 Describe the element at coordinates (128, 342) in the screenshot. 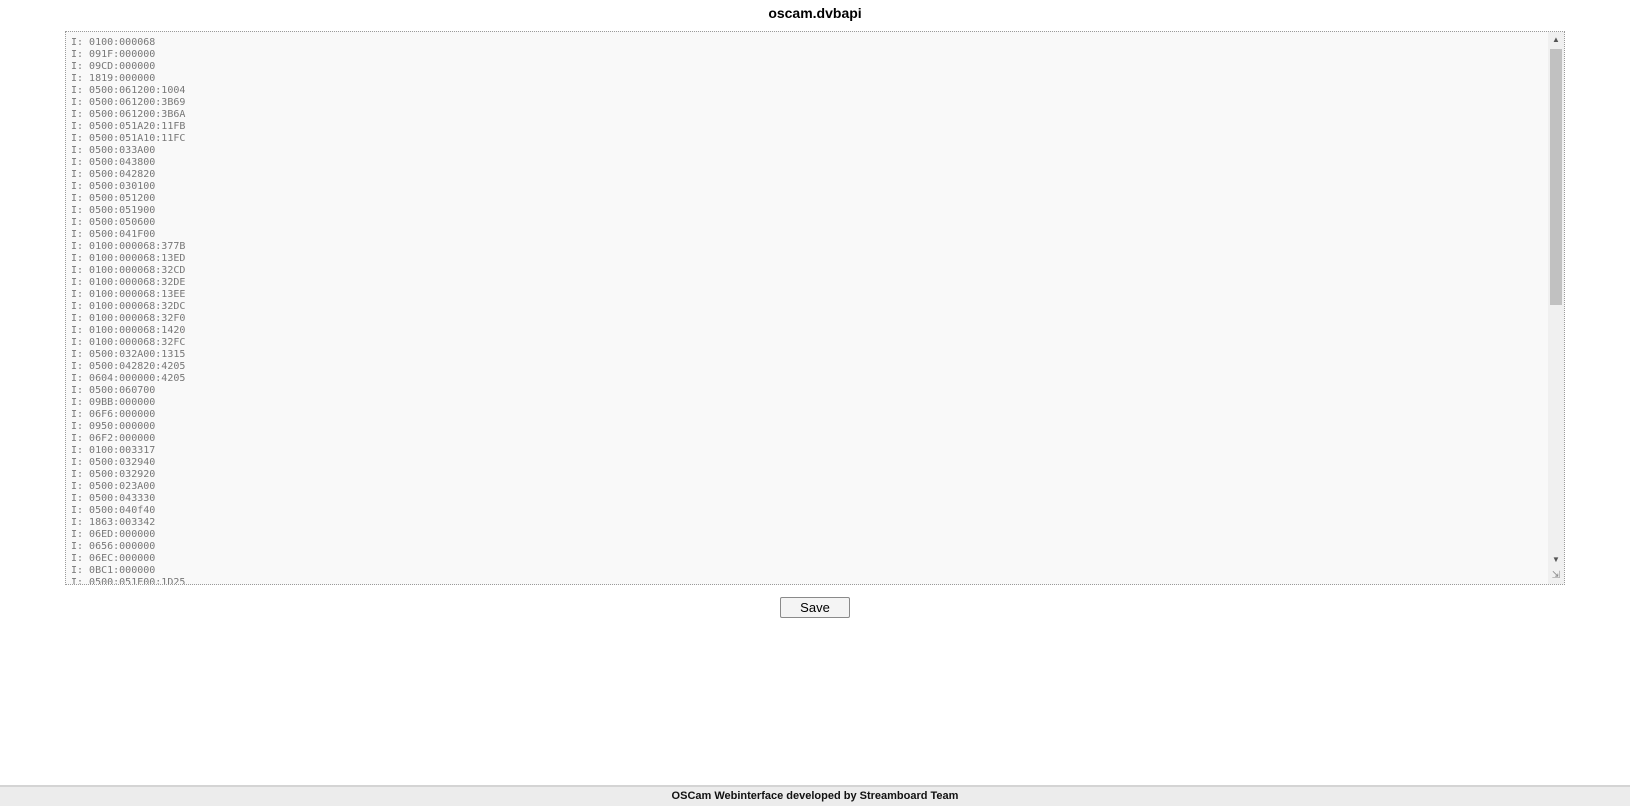

I see `textarea-line: I: 0100:000068:32FC` at that location.